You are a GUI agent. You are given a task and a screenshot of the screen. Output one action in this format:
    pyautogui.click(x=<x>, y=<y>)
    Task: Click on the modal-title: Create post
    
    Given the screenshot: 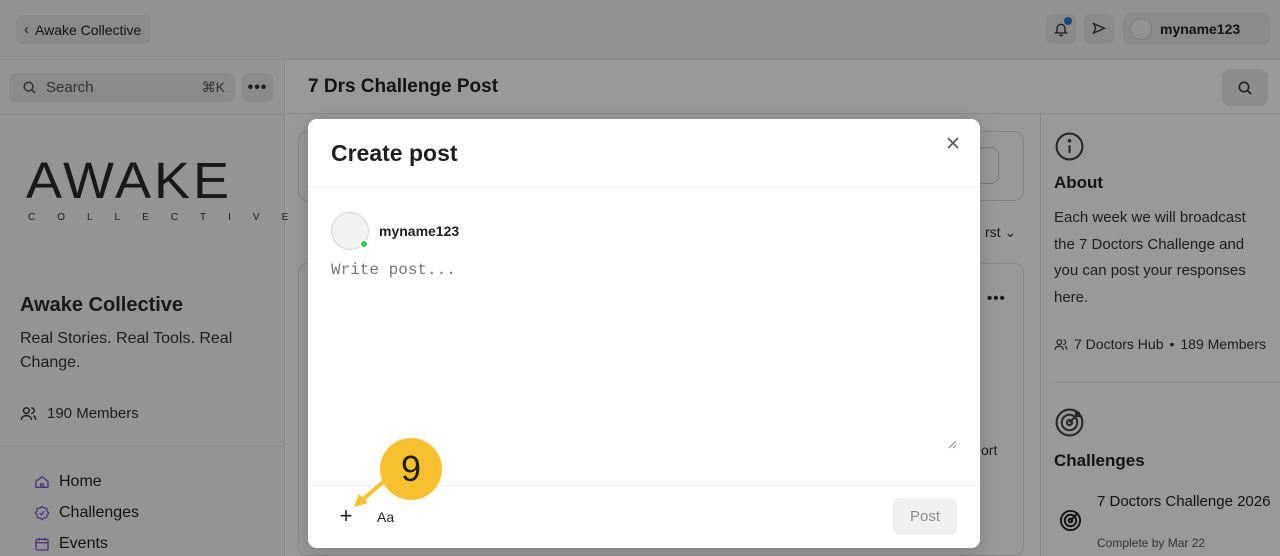 What is the action you would take?
    pyautogui.click(x=394, y=153)
    